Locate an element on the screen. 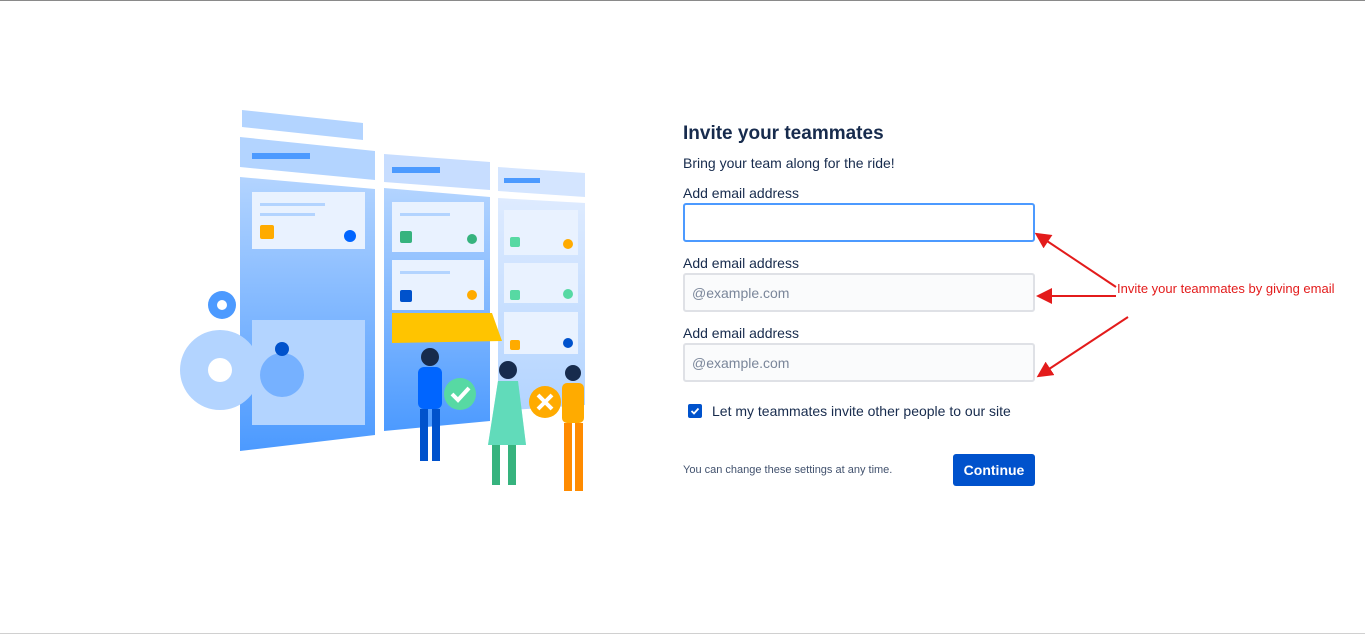 The height and width of the screenshot is (635, 1365). annotation-arrows is located at coordinates (1081, 305).